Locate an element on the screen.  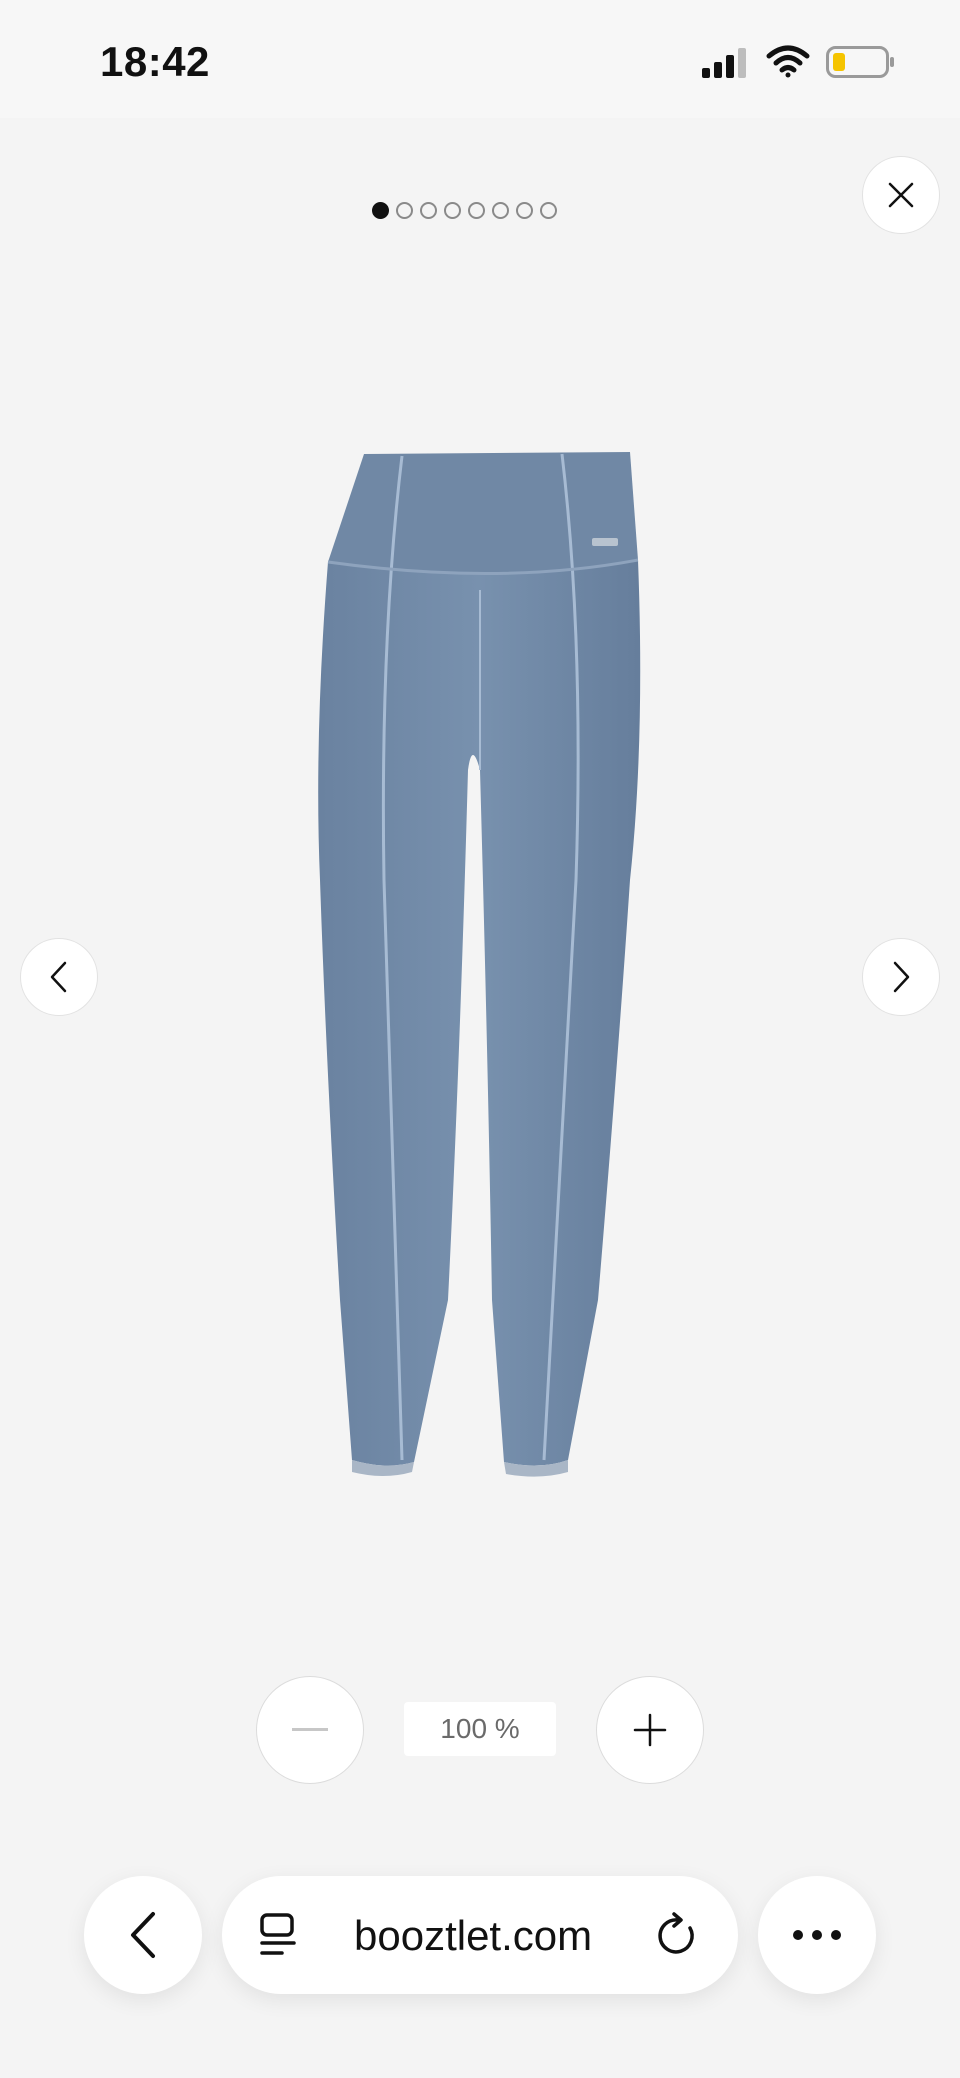
cellular-signal-icon is located at coordinates (724, 63).